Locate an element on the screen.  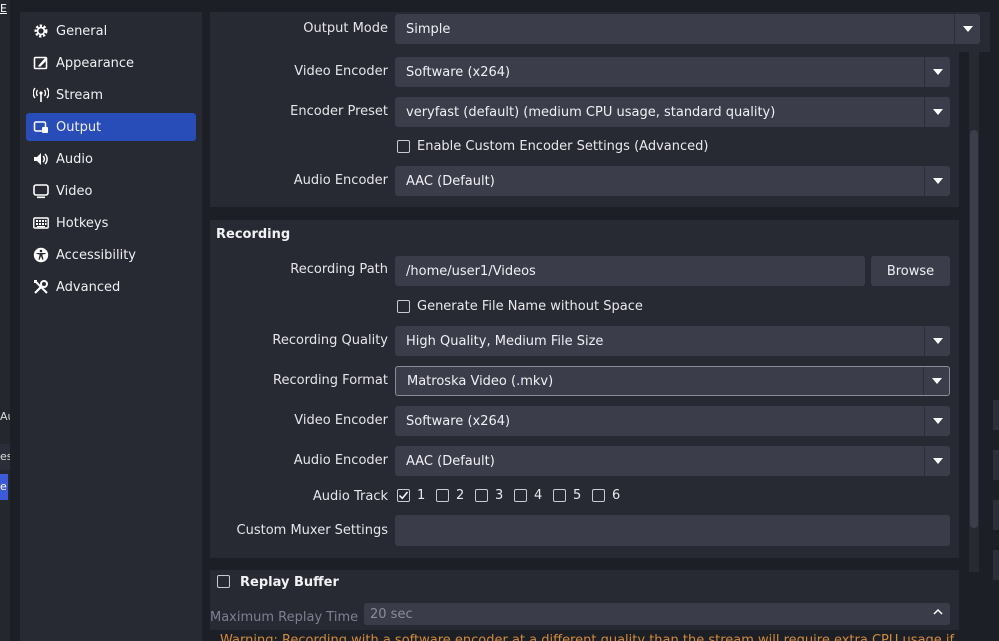
stream-audio-encoder-value: AAC (Default) is located at coordinates (450, 181).